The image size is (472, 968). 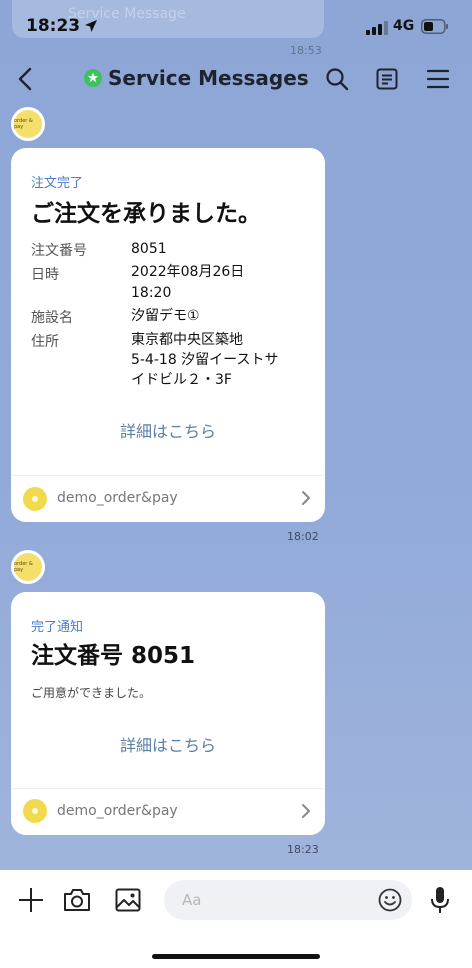 I want to click on message-input-placeholder: Aa, so click(x=192, y=900).